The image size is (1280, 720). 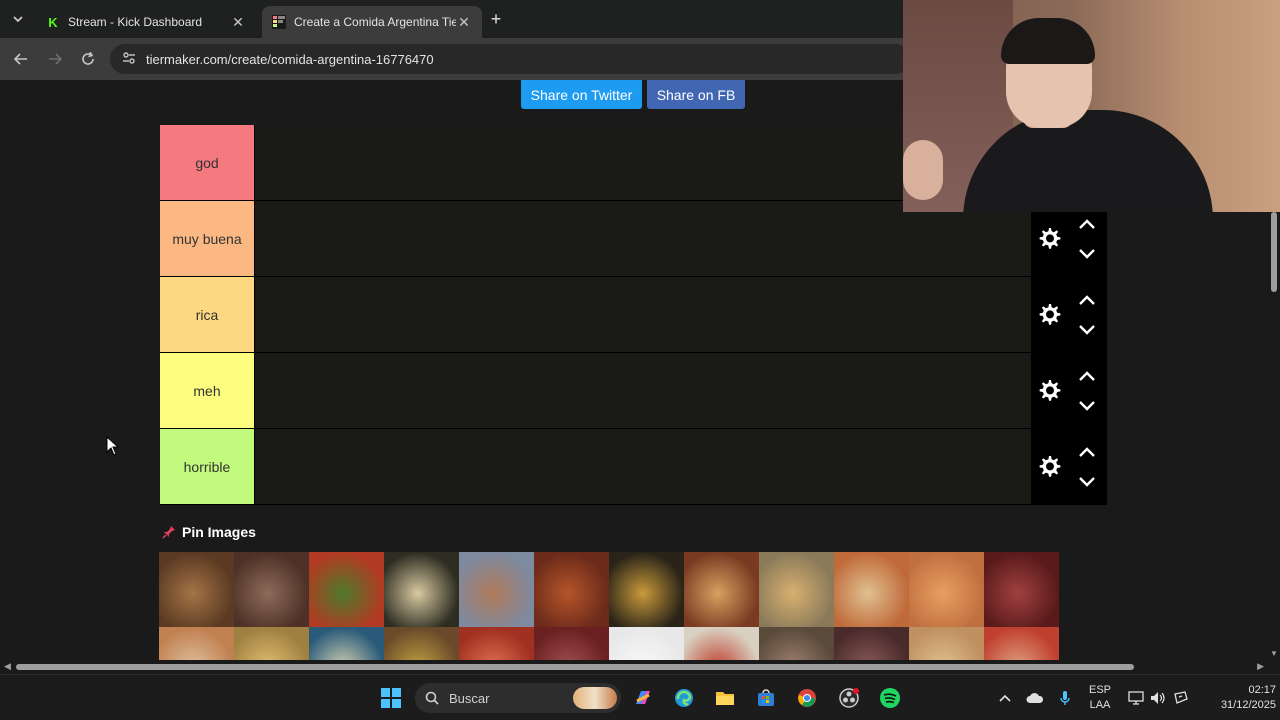 What do you see at coordinates (7, 666) in the screenshot?
I see `scroll-left-arrow-icon: ◀` at bounding box center [7, 666].